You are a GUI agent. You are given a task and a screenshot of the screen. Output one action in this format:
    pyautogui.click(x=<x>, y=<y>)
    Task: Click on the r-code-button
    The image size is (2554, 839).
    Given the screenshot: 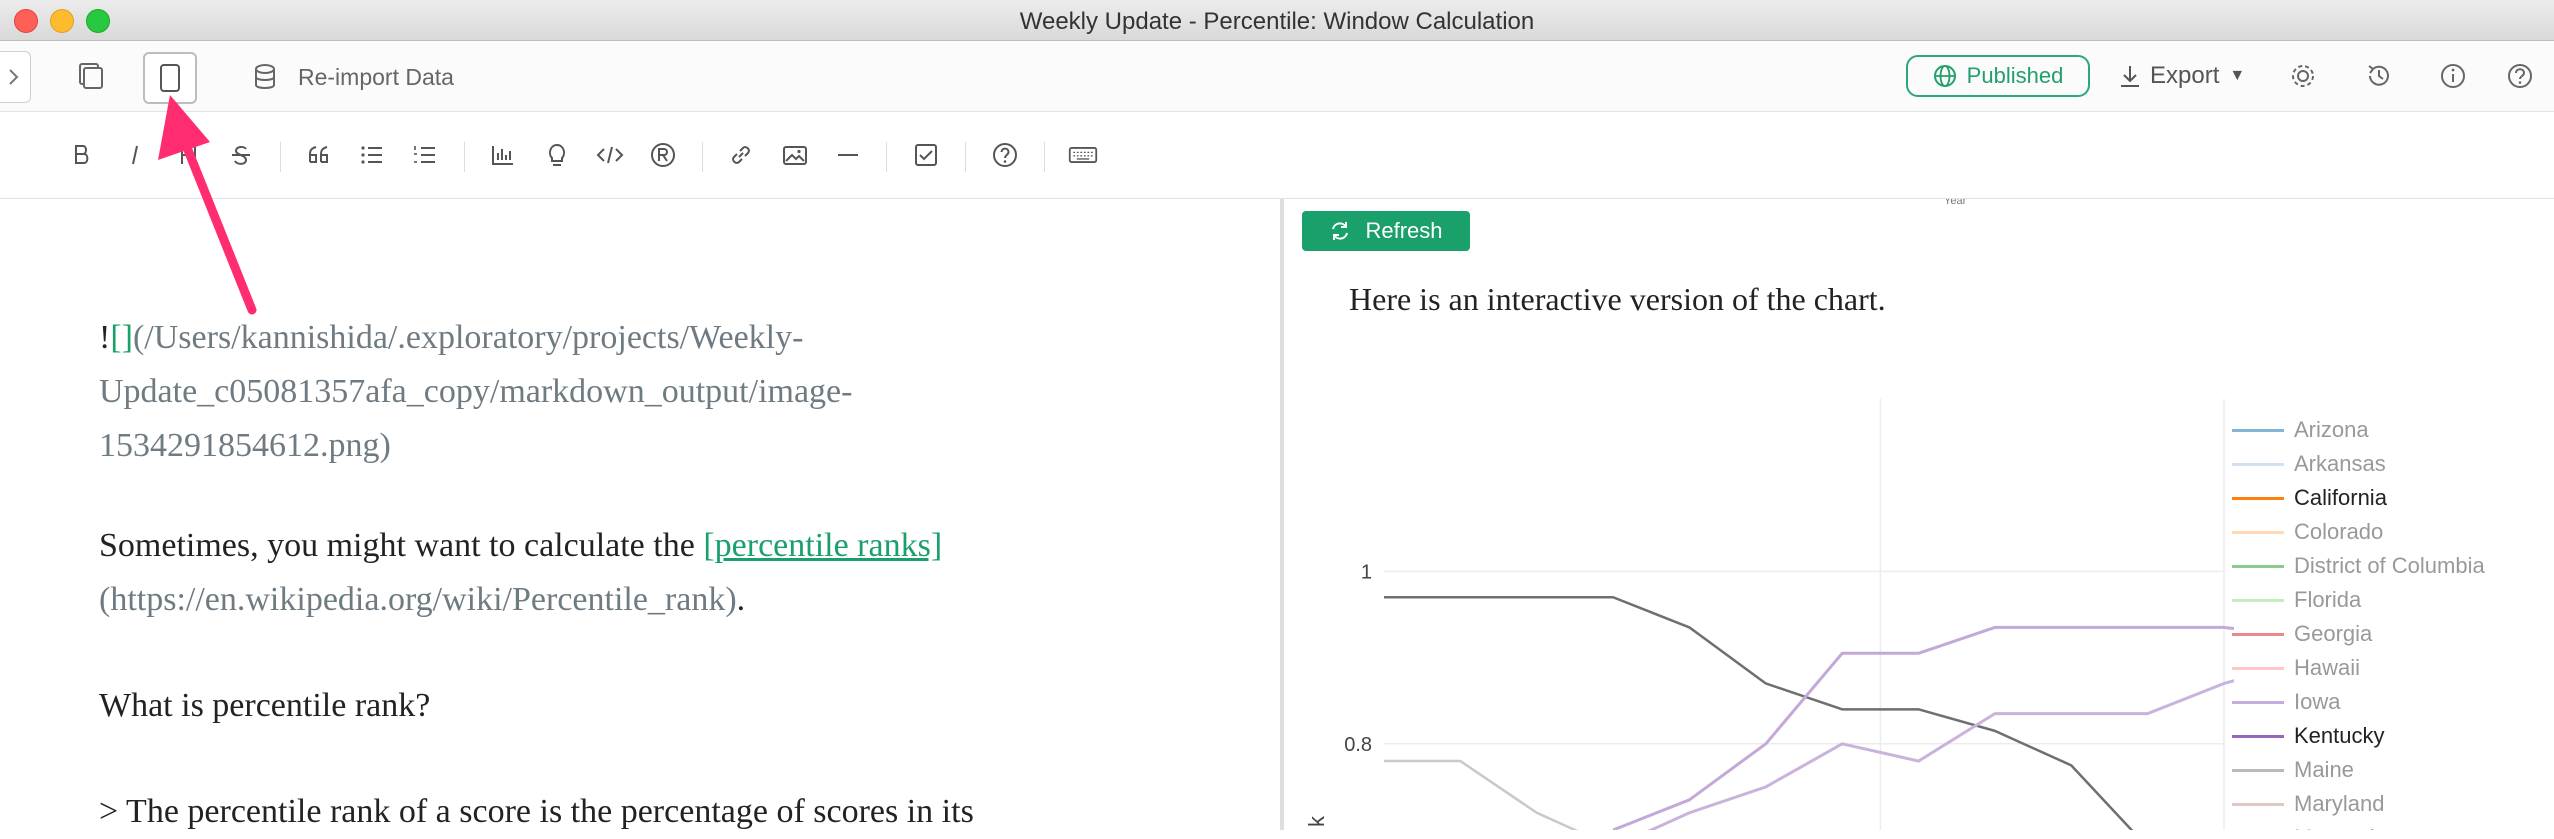 What is the action you would take?
    pyautogui.click(x=663, y=155)
    